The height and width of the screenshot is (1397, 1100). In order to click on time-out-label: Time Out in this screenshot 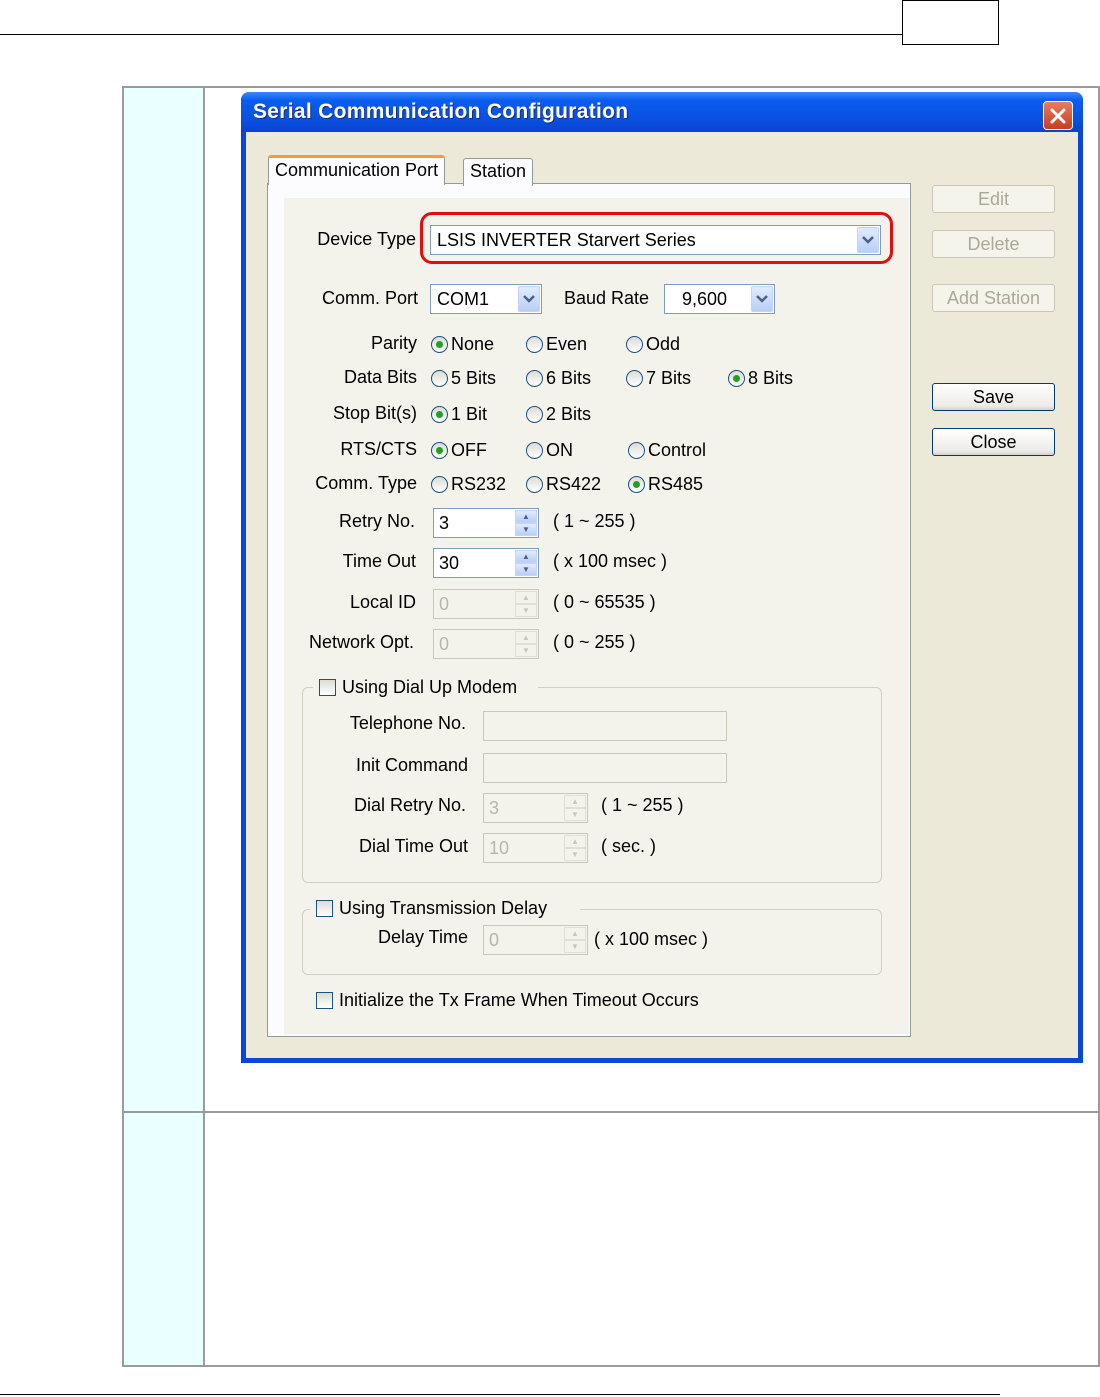, I will do `click(379, 561)`.